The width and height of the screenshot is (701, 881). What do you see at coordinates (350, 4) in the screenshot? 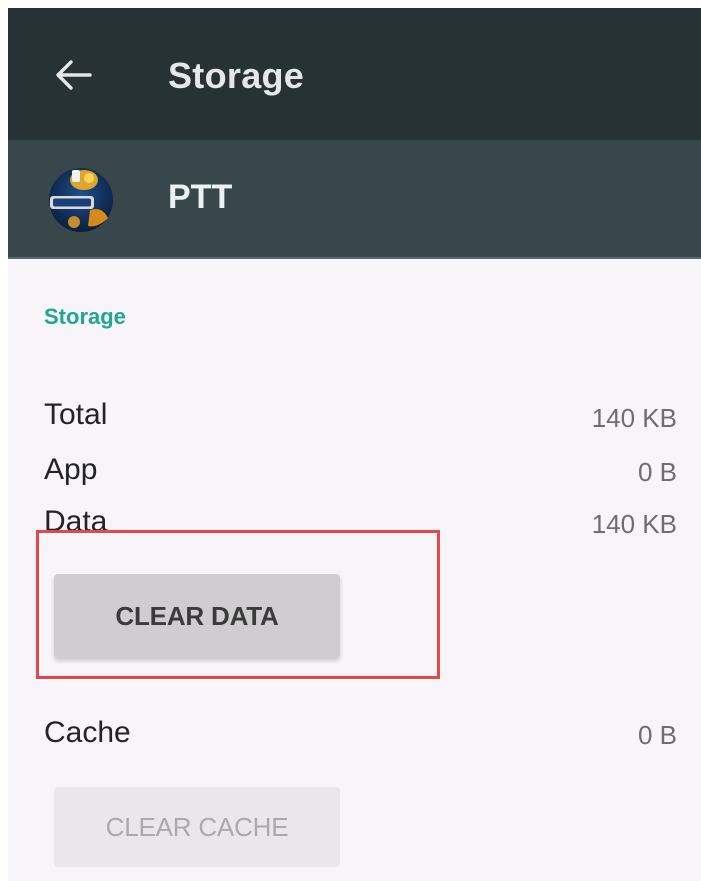
I see `screen-edge-top` at bounding box center [350, 4].